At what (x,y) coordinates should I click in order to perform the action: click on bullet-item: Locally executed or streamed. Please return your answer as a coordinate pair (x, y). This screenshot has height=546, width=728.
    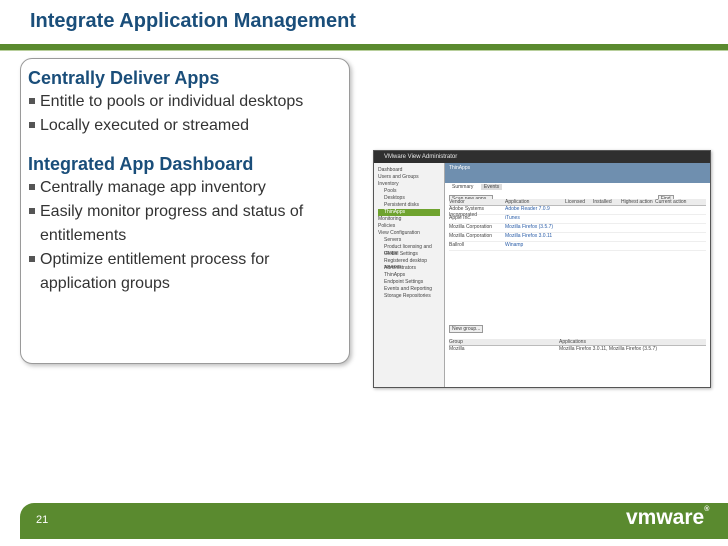
    Looking at the image, I should click on (188, 126).